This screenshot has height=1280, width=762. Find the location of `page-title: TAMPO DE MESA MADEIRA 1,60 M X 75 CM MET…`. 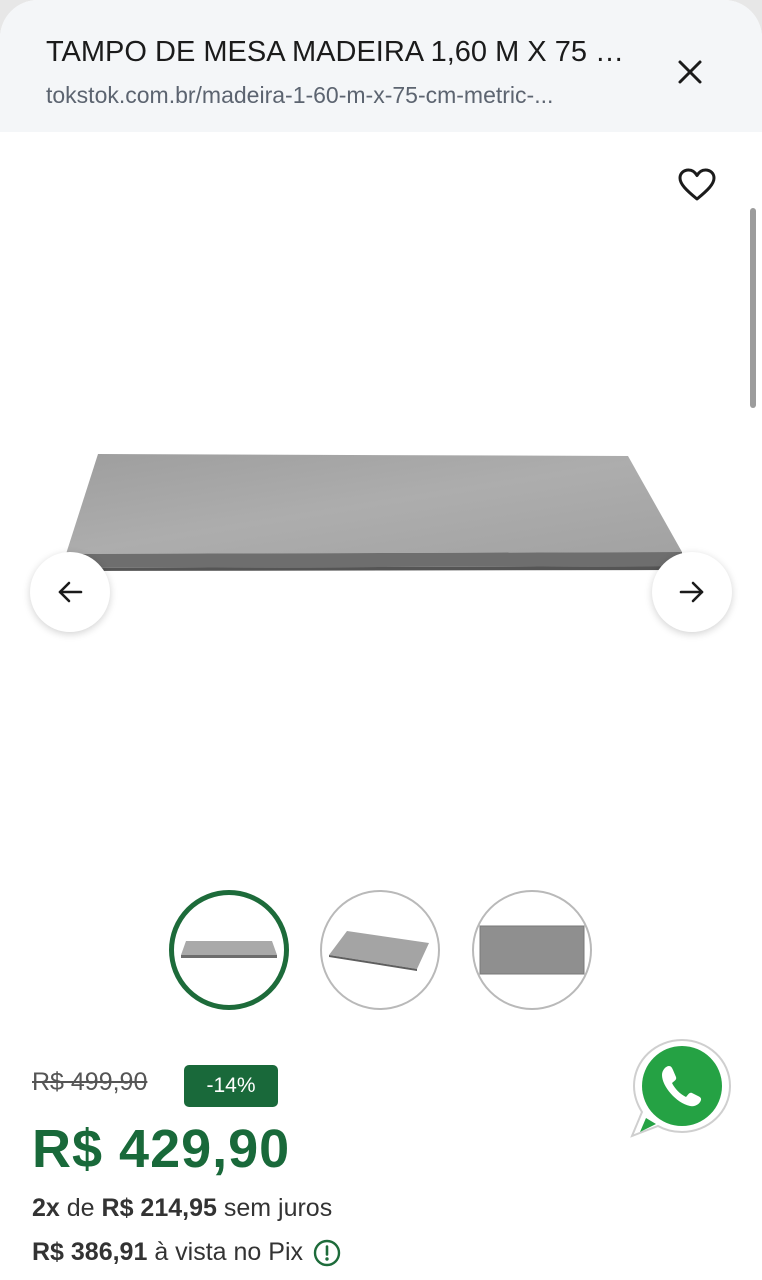

page-title: TAMPO DE MESA MADEIRA 1,60 M X 75 CM MET… is located at coordinates (341, 52).